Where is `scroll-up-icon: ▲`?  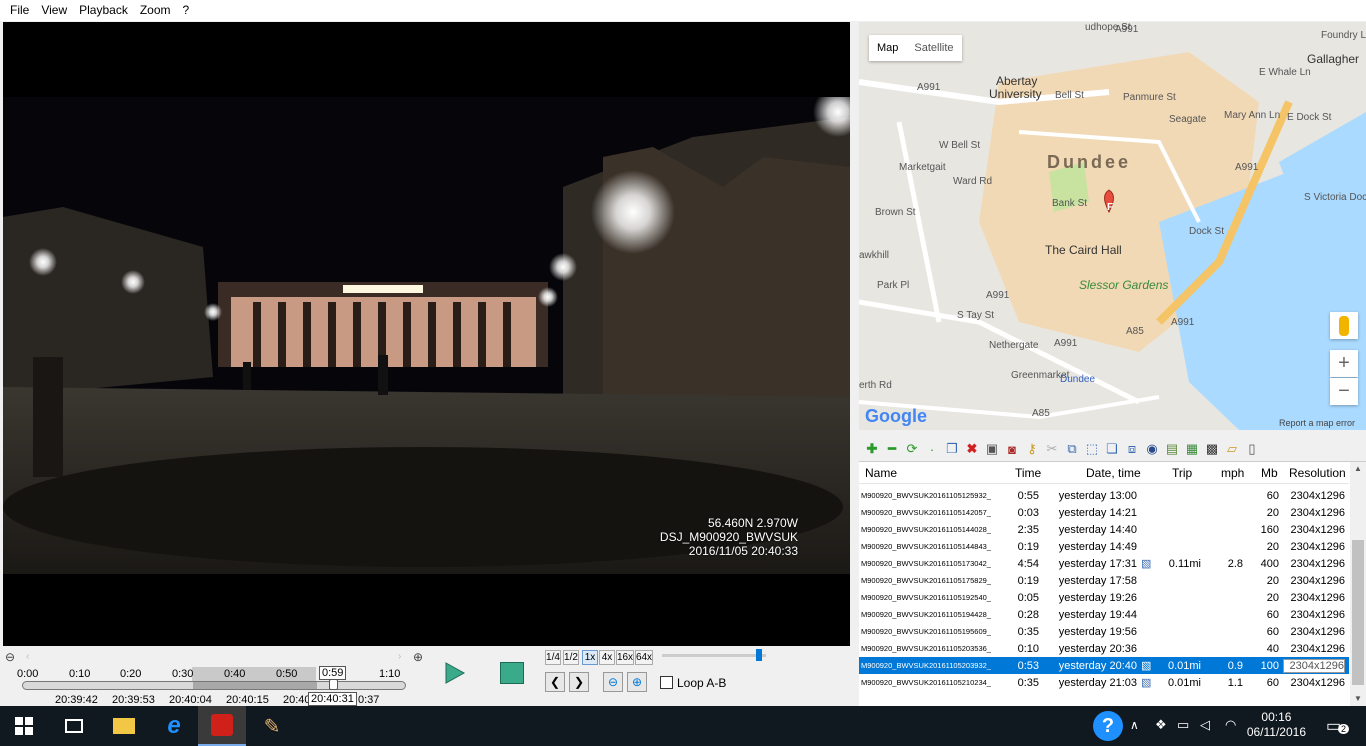
scroll-up-icon: ▲ is located at coordinates (1358, 468).